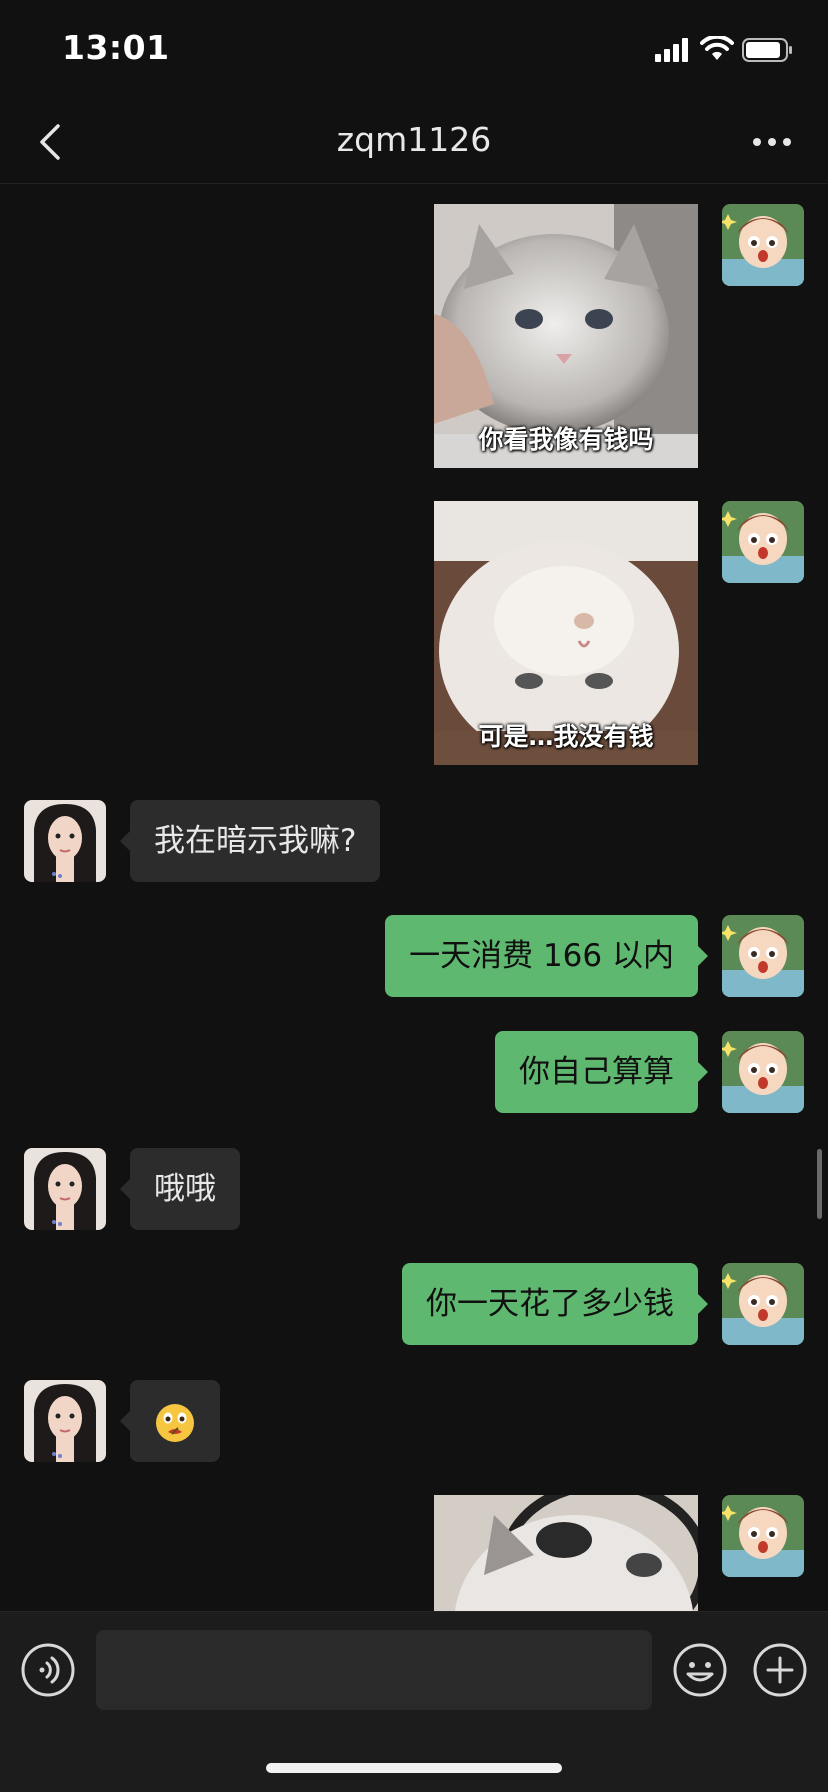 Image resolution: width=828 pixels, height=1792 pixels. What do you see at coordinates (767, 50) in the screenshot?
I see `battery-icon` at bounding box center [767, 50].